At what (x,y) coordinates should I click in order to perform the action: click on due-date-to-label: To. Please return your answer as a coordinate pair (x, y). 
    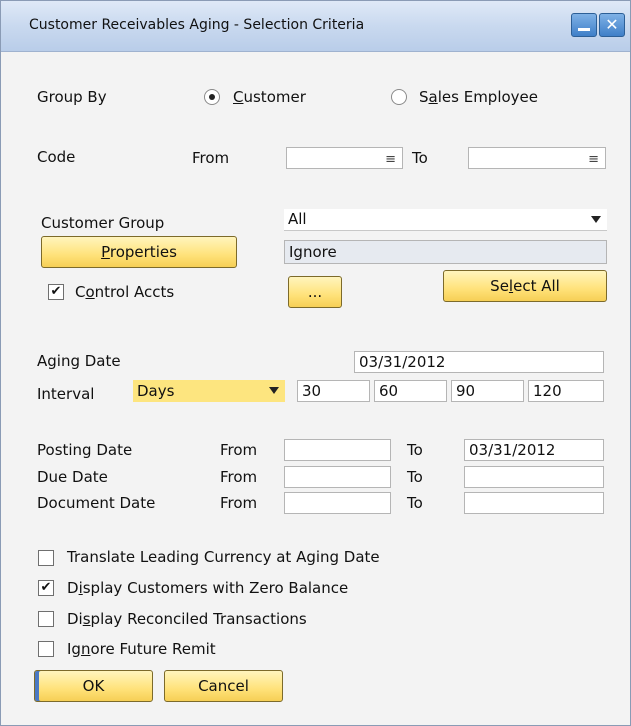
    Looking at the image, I should click on (415, 477).